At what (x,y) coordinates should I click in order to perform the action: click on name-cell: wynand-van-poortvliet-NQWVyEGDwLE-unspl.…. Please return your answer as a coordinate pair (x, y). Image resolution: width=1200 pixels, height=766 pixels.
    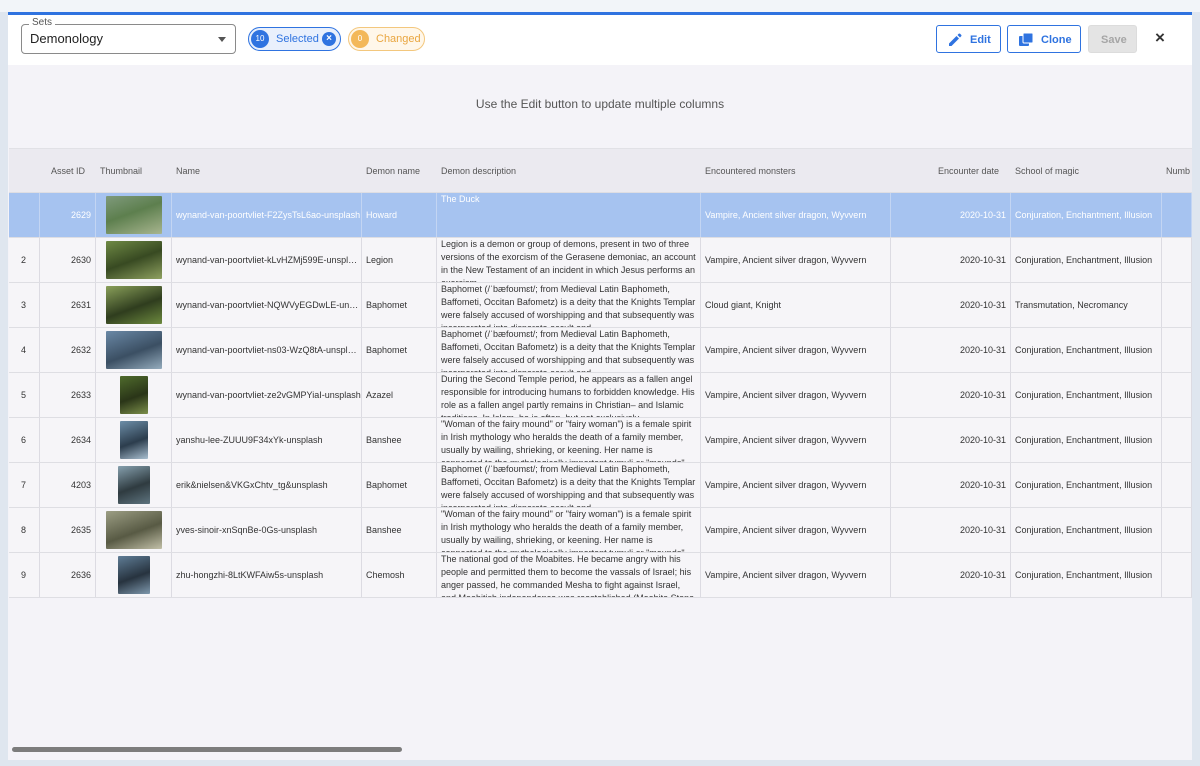
    Looking at the image, I should click on (267, 305).